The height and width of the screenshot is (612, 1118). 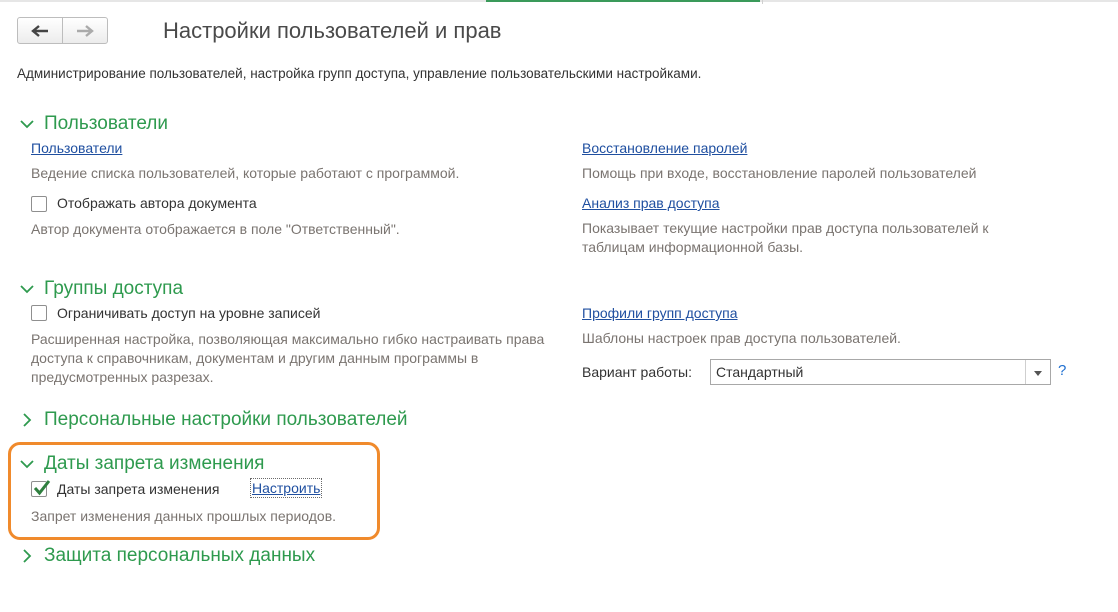 What do you see at coordinates (664, 148) in the screenshot?
I see `password-recovery-link: Восстановление паролей` at bounding box center [664, 148].